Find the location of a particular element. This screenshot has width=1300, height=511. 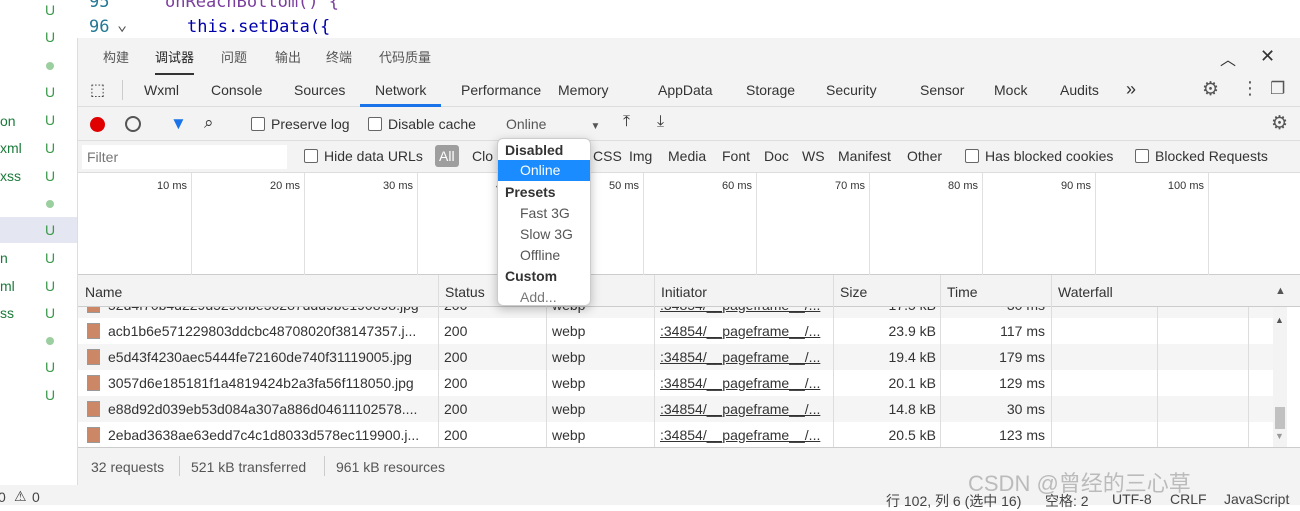

network-settings-icon: ⚙ is located at coordinates (1279, 123).